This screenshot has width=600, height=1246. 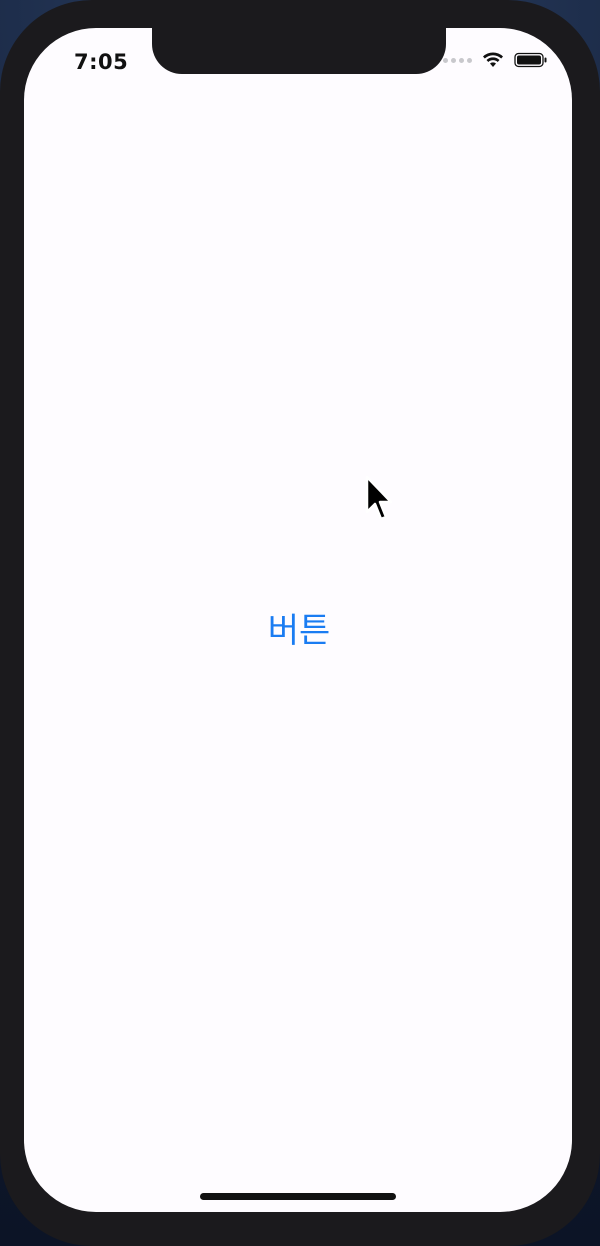 I want to click on status-bar-indicators, so click(x=495, y=60).